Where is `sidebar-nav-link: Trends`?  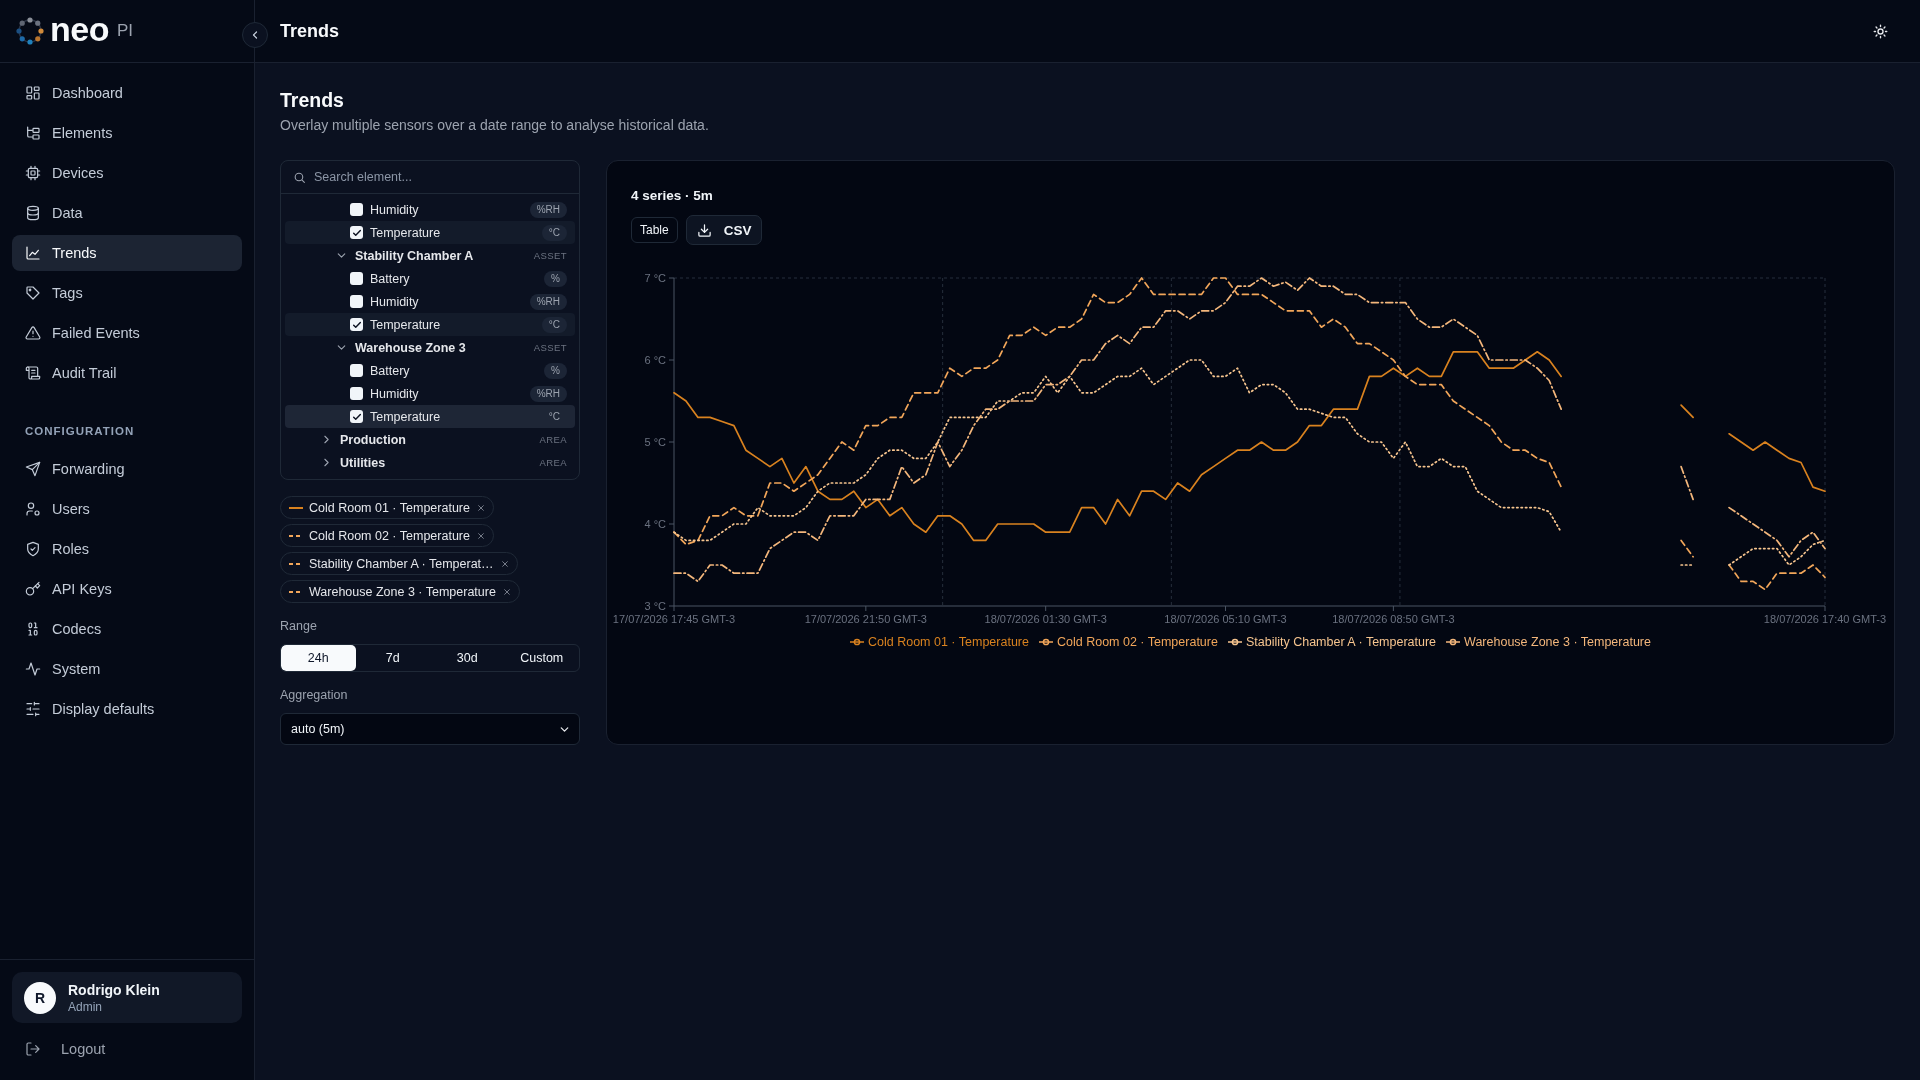 sidebar-nav-link: Trends is located at coordinates (127, 253).